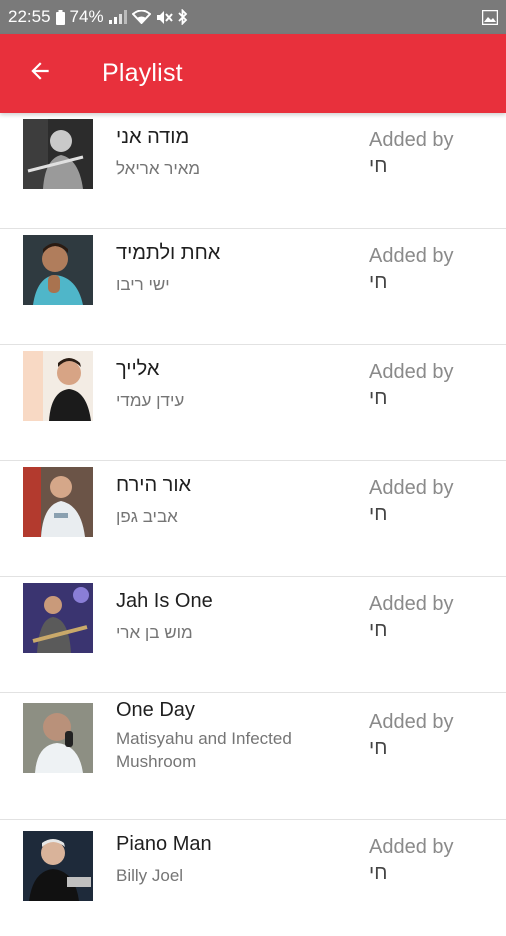  What do you see at coordinates (164, 601) in the screenshot?
I see `song-title: Jah Is One` at bounding box center [164, 601].